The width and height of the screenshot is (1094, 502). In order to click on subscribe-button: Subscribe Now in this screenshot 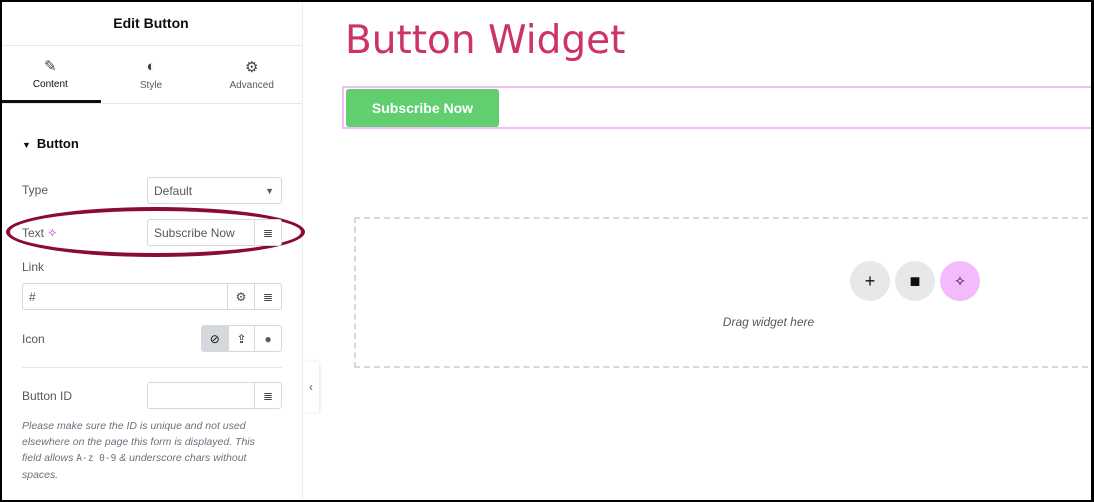, I will do `click(422, 108)`.